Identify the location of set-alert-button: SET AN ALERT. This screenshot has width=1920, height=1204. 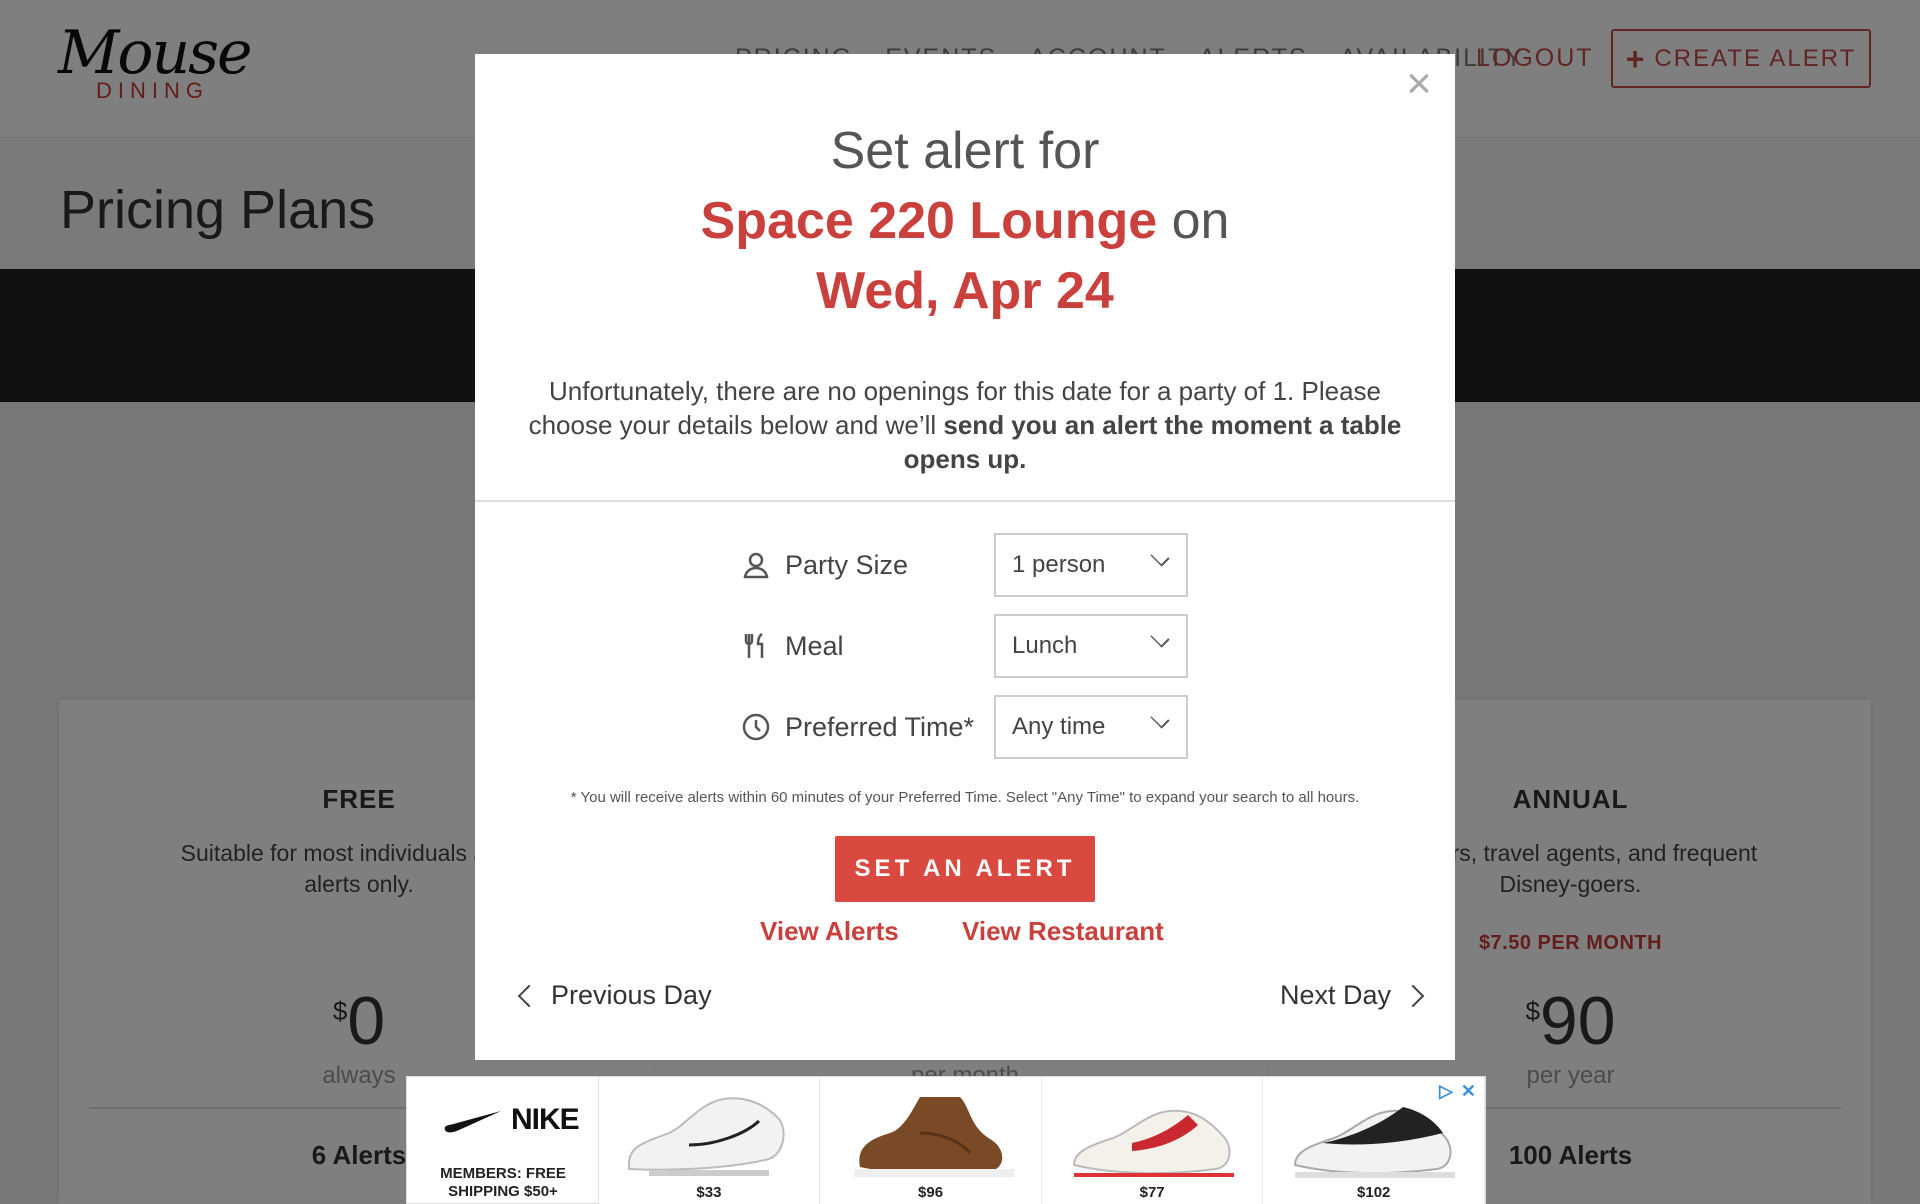
(965, 869).